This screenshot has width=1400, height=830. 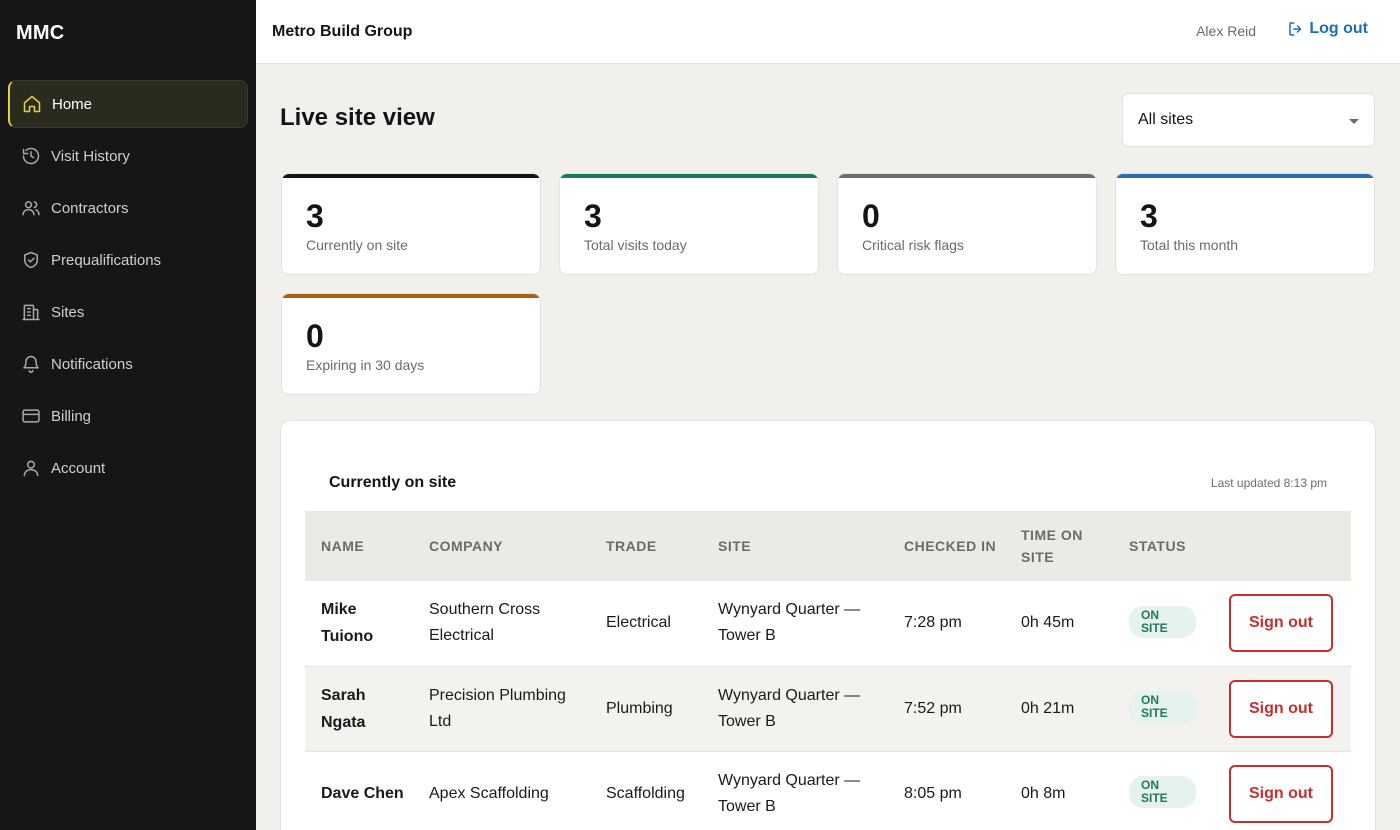 I want to click on cell-time-on-site: 0h 8m, so click(x=1043, y=793).